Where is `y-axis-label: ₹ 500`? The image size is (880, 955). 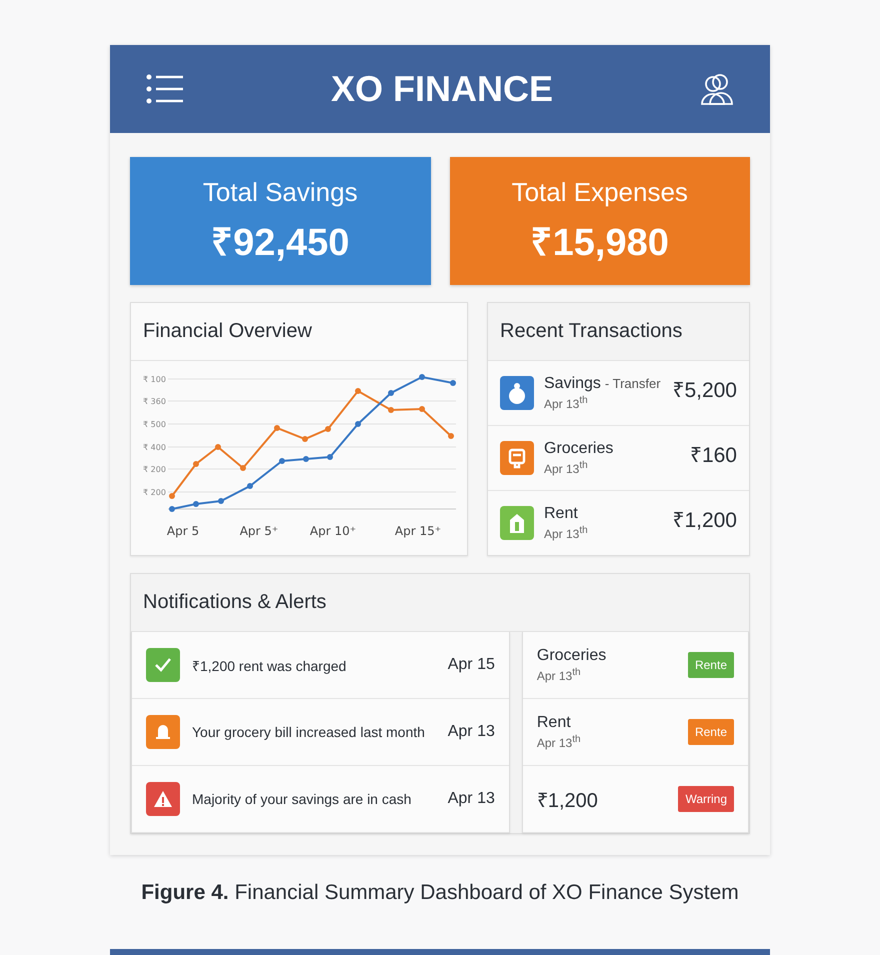 y-axis-label: ₹ 500 is located at coordinates (154, 424).